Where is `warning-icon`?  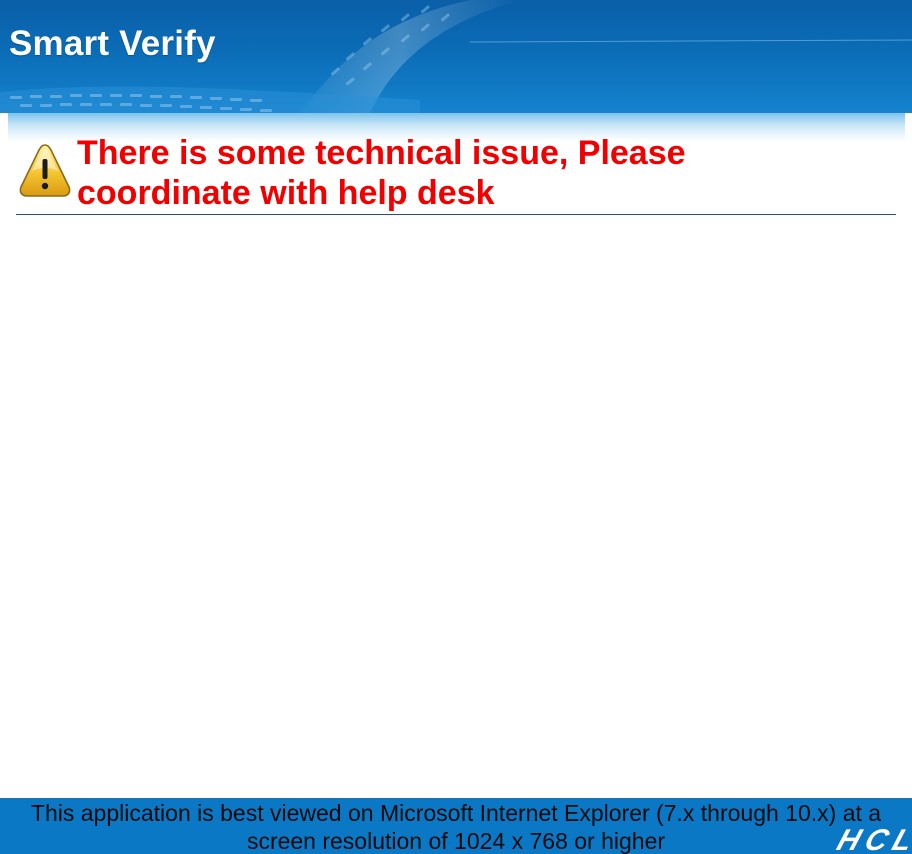 warning-icon is located at coordinates (45, 170).